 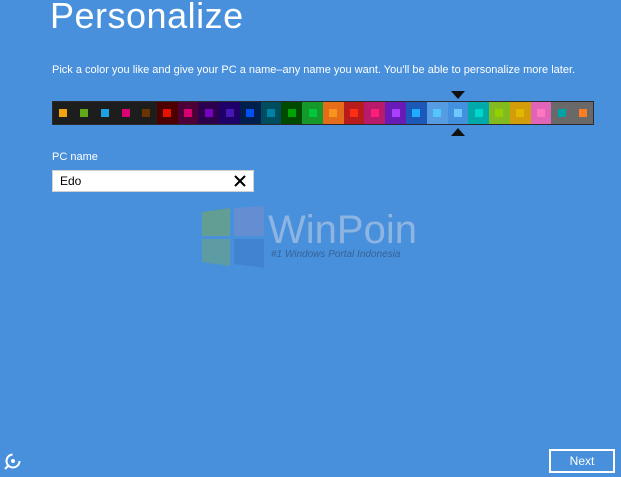 I want to click on pc-name-field, so click(x=153, y=181).